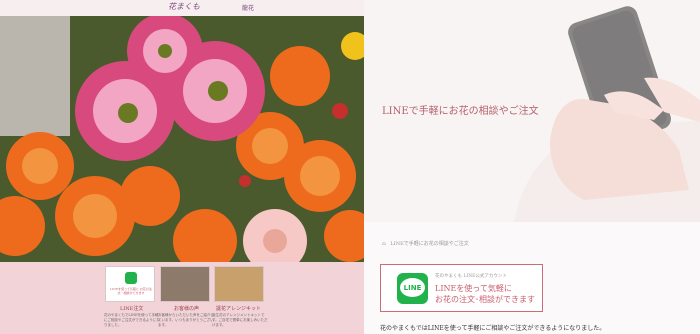 Image resolution: width=700 pixels, height=334 pixels. I want to click on line-logo-icon: LINE, so click(412, 288).